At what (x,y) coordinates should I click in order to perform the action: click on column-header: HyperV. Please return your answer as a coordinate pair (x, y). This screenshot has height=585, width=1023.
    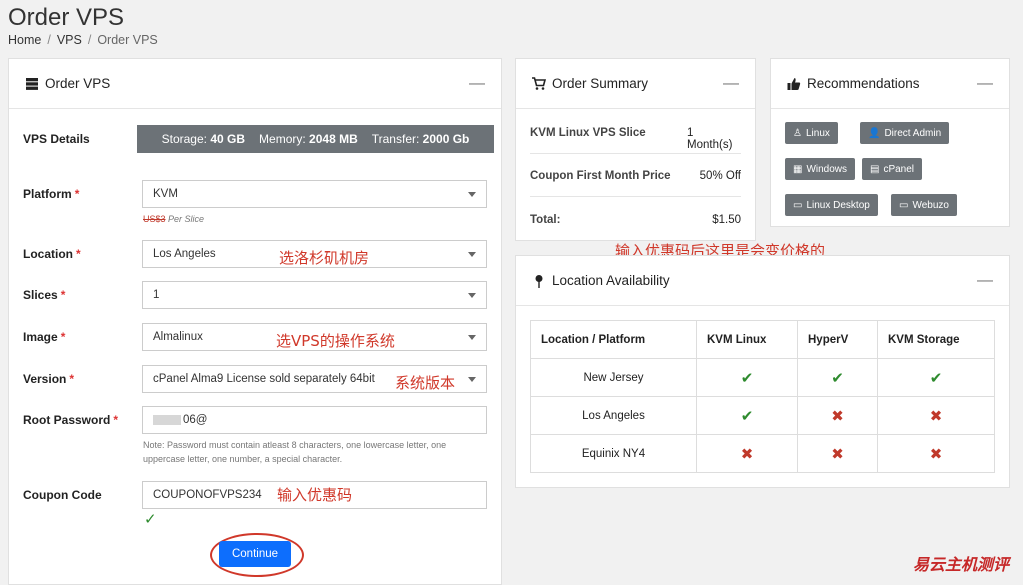
    Looking at the image, I should click on (837, 339).